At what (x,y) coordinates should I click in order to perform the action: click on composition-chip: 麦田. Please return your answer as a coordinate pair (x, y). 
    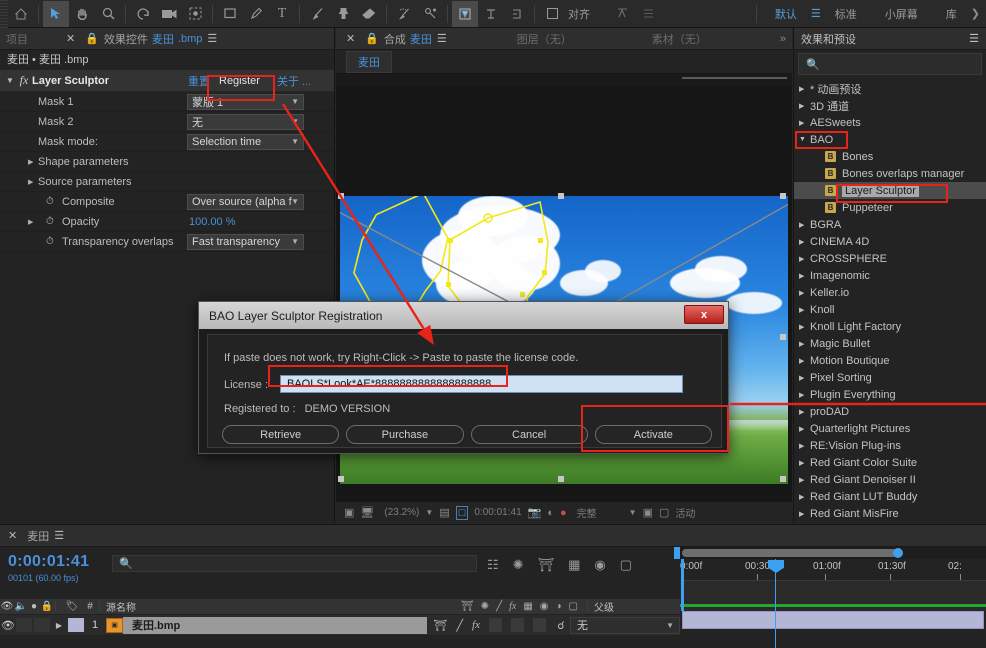
    Looking at the image, I should click on (369, 61).